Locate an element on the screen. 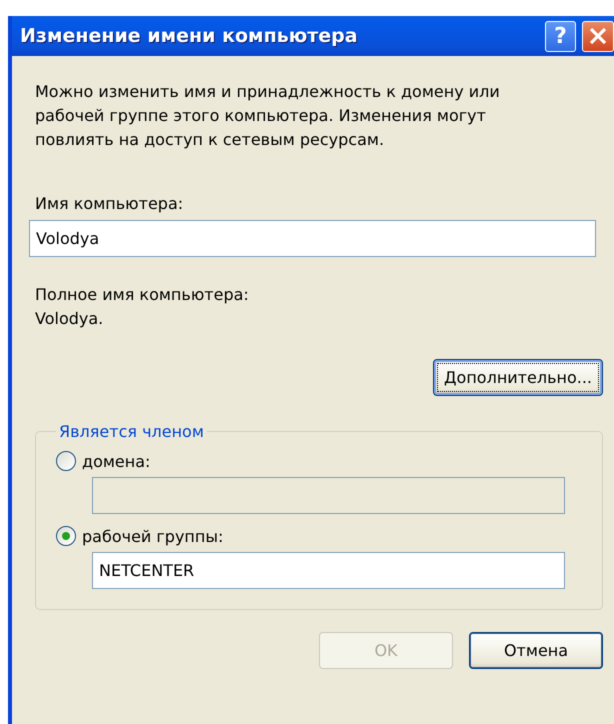  close-icon is located at coordinates (598, 36).